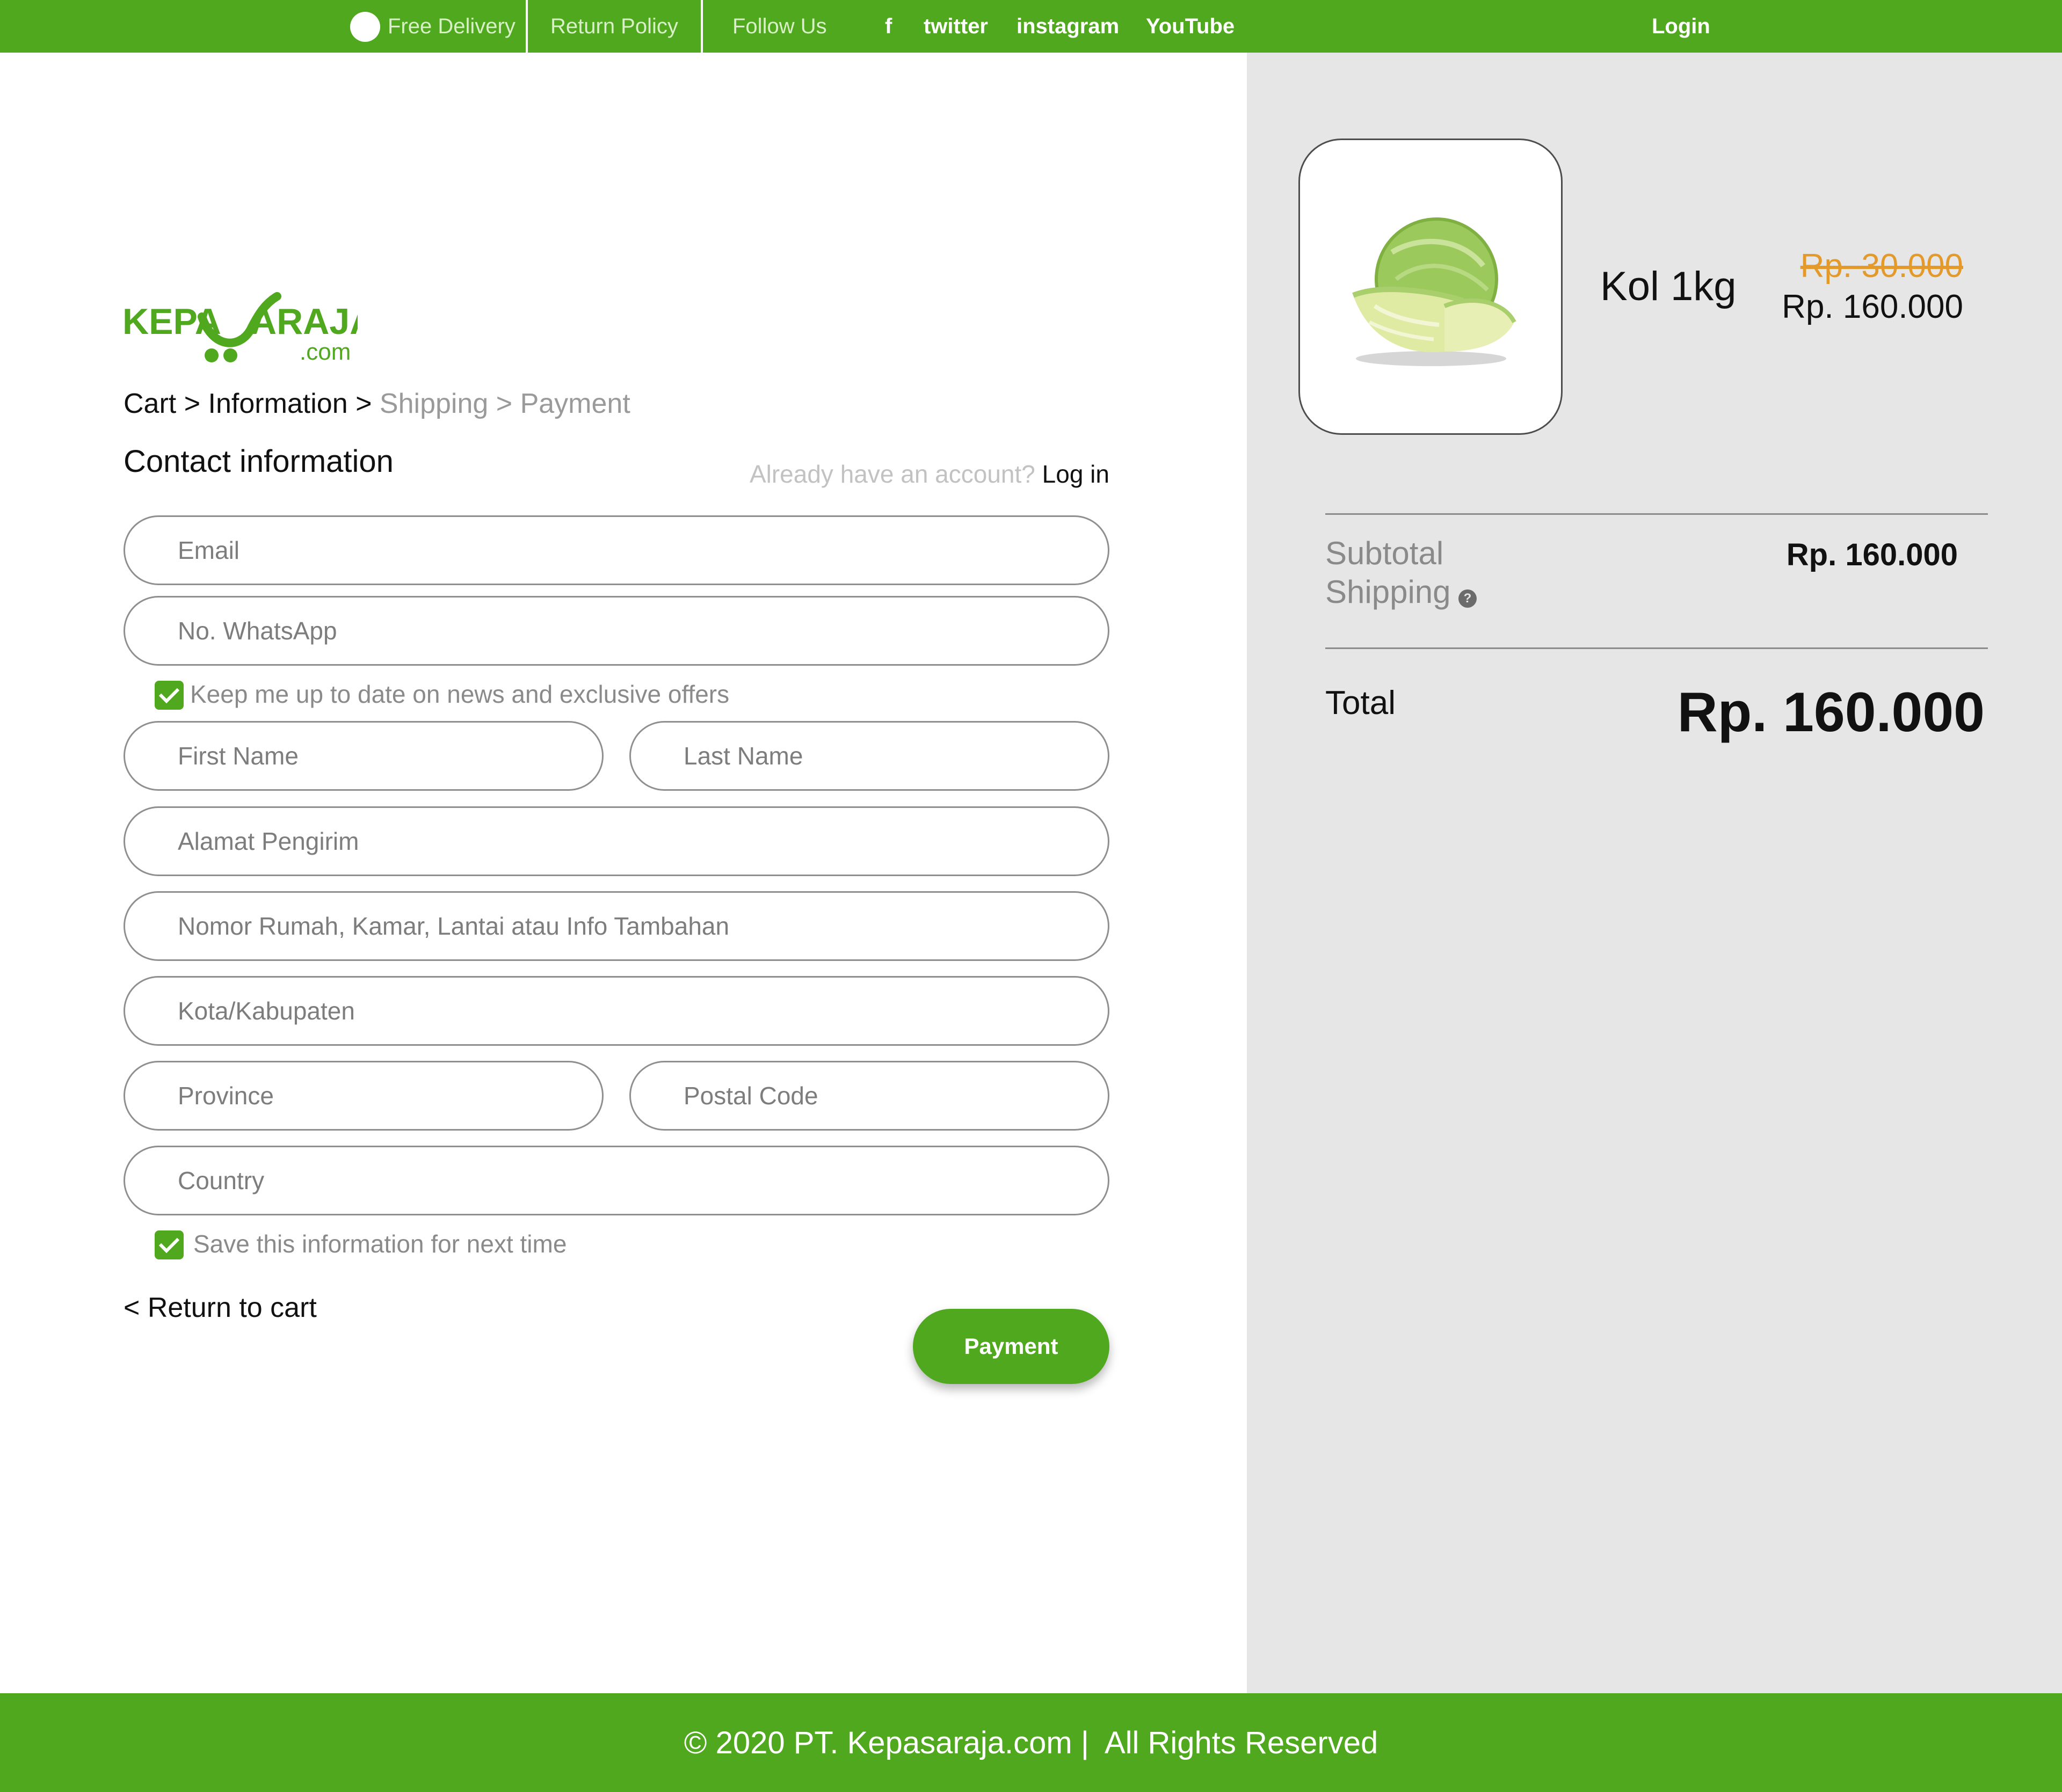 The image size is (2062, 1792). I want to click on kepasaraja-logo: KEPA ARAJA .com, so click(239, 330).